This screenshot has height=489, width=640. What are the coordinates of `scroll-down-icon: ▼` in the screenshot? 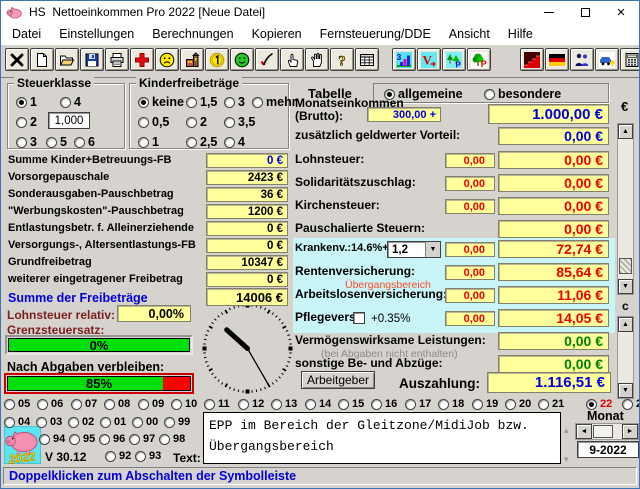 It's located at (625, 286).